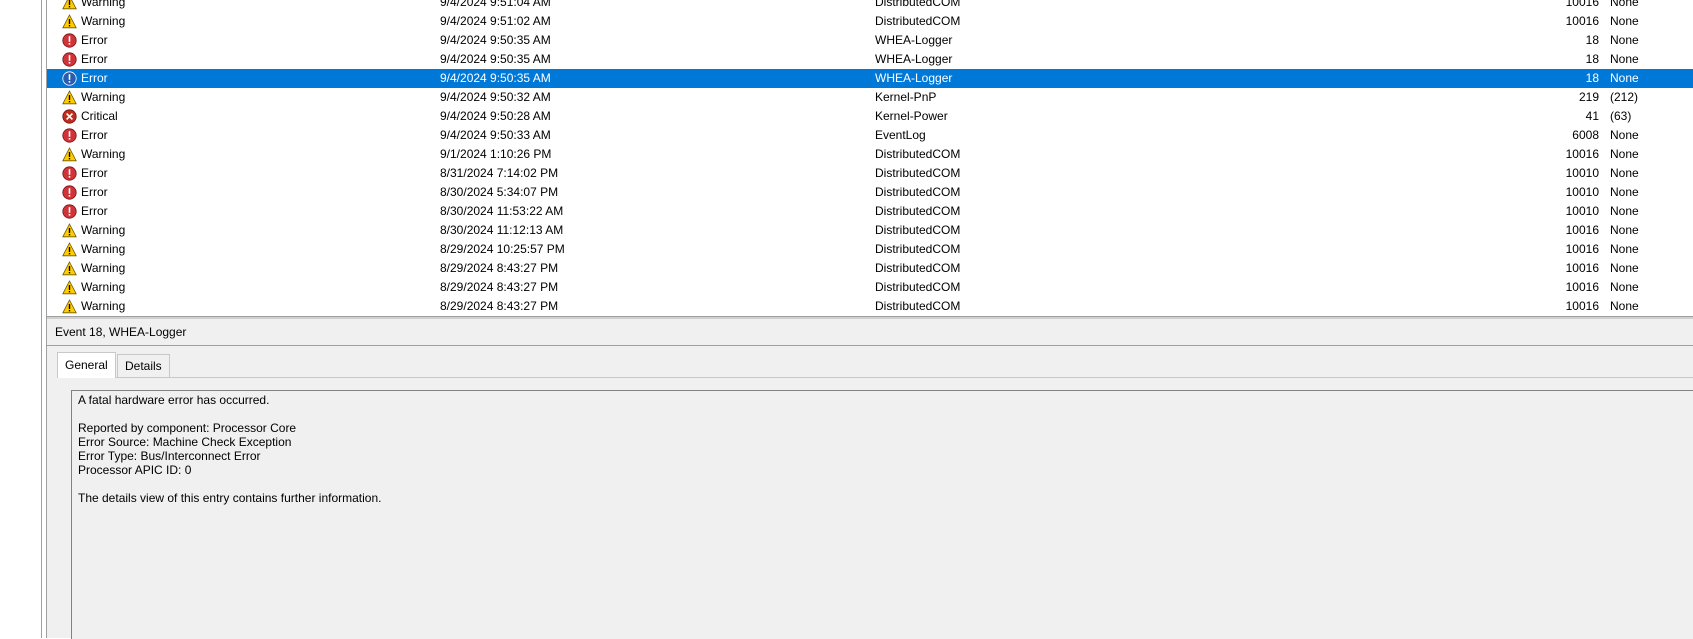 Image resolution: width=1693 pixels, height=639 pixels. What do you see at coordinates (911, 116) in the screenshot?
I see `source-cell: Kernel-Power` at bounding box center [911, 116].